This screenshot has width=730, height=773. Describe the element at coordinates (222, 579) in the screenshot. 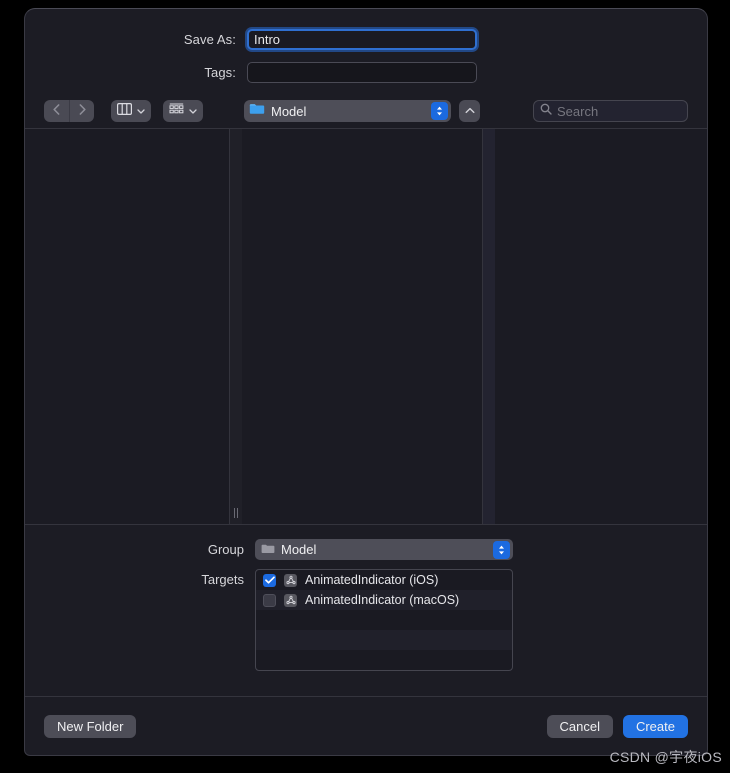

I see `targets-label: Targets` at that location.